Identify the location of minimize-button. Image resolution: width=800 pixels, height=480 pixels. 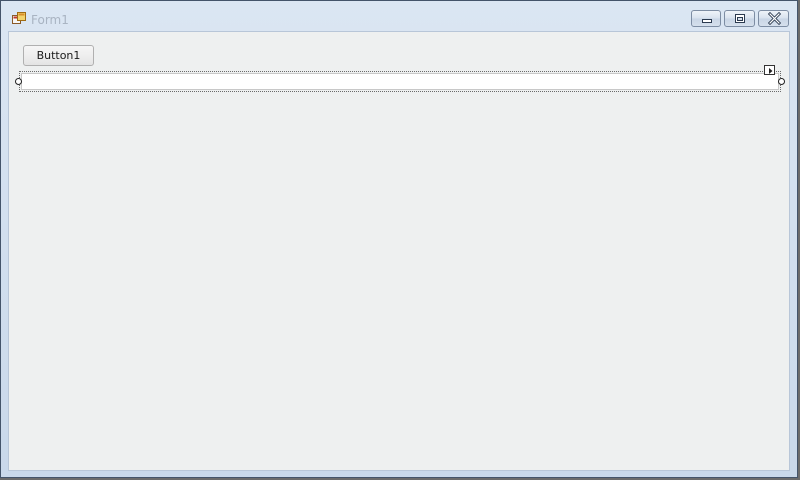
(706, 18).